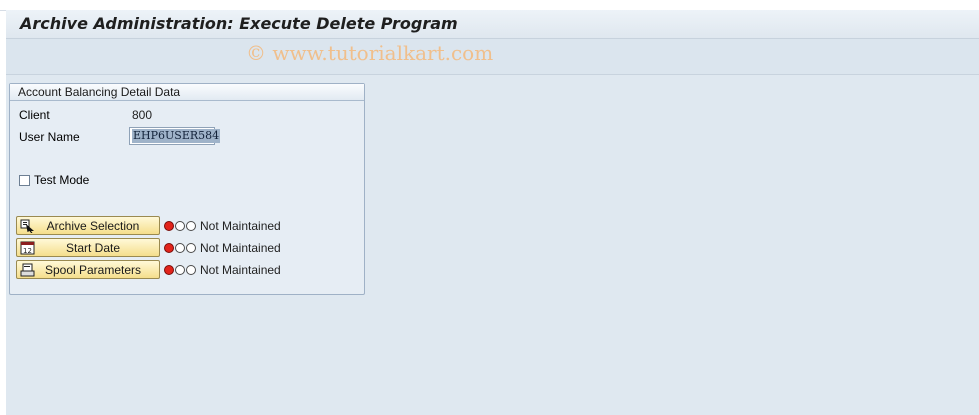 The image size is (979, 415). Describe the element at coordinates (93, 247) in the screenshot. I see `start-date-label: Start Date` at that location.